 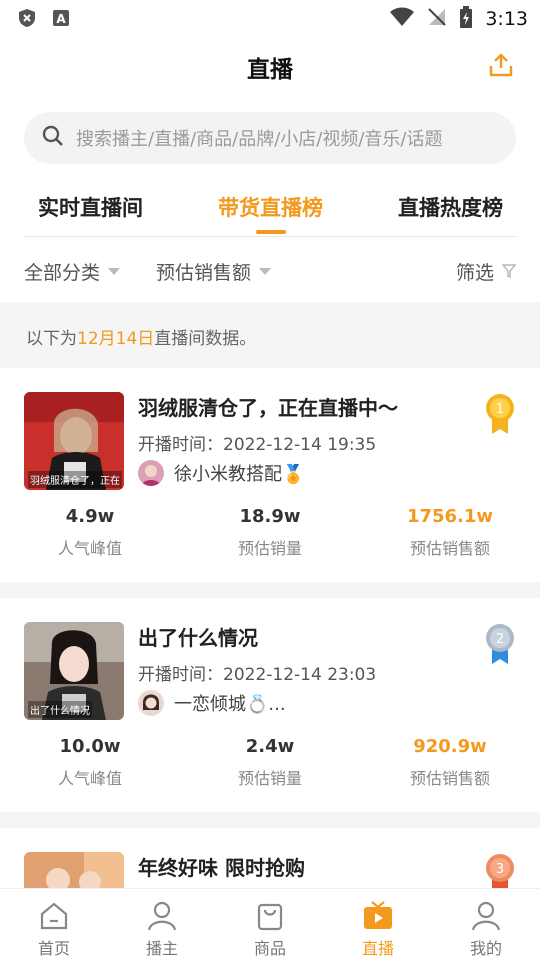 I want to click on clock: 3:13, so click(x=506, y=19).